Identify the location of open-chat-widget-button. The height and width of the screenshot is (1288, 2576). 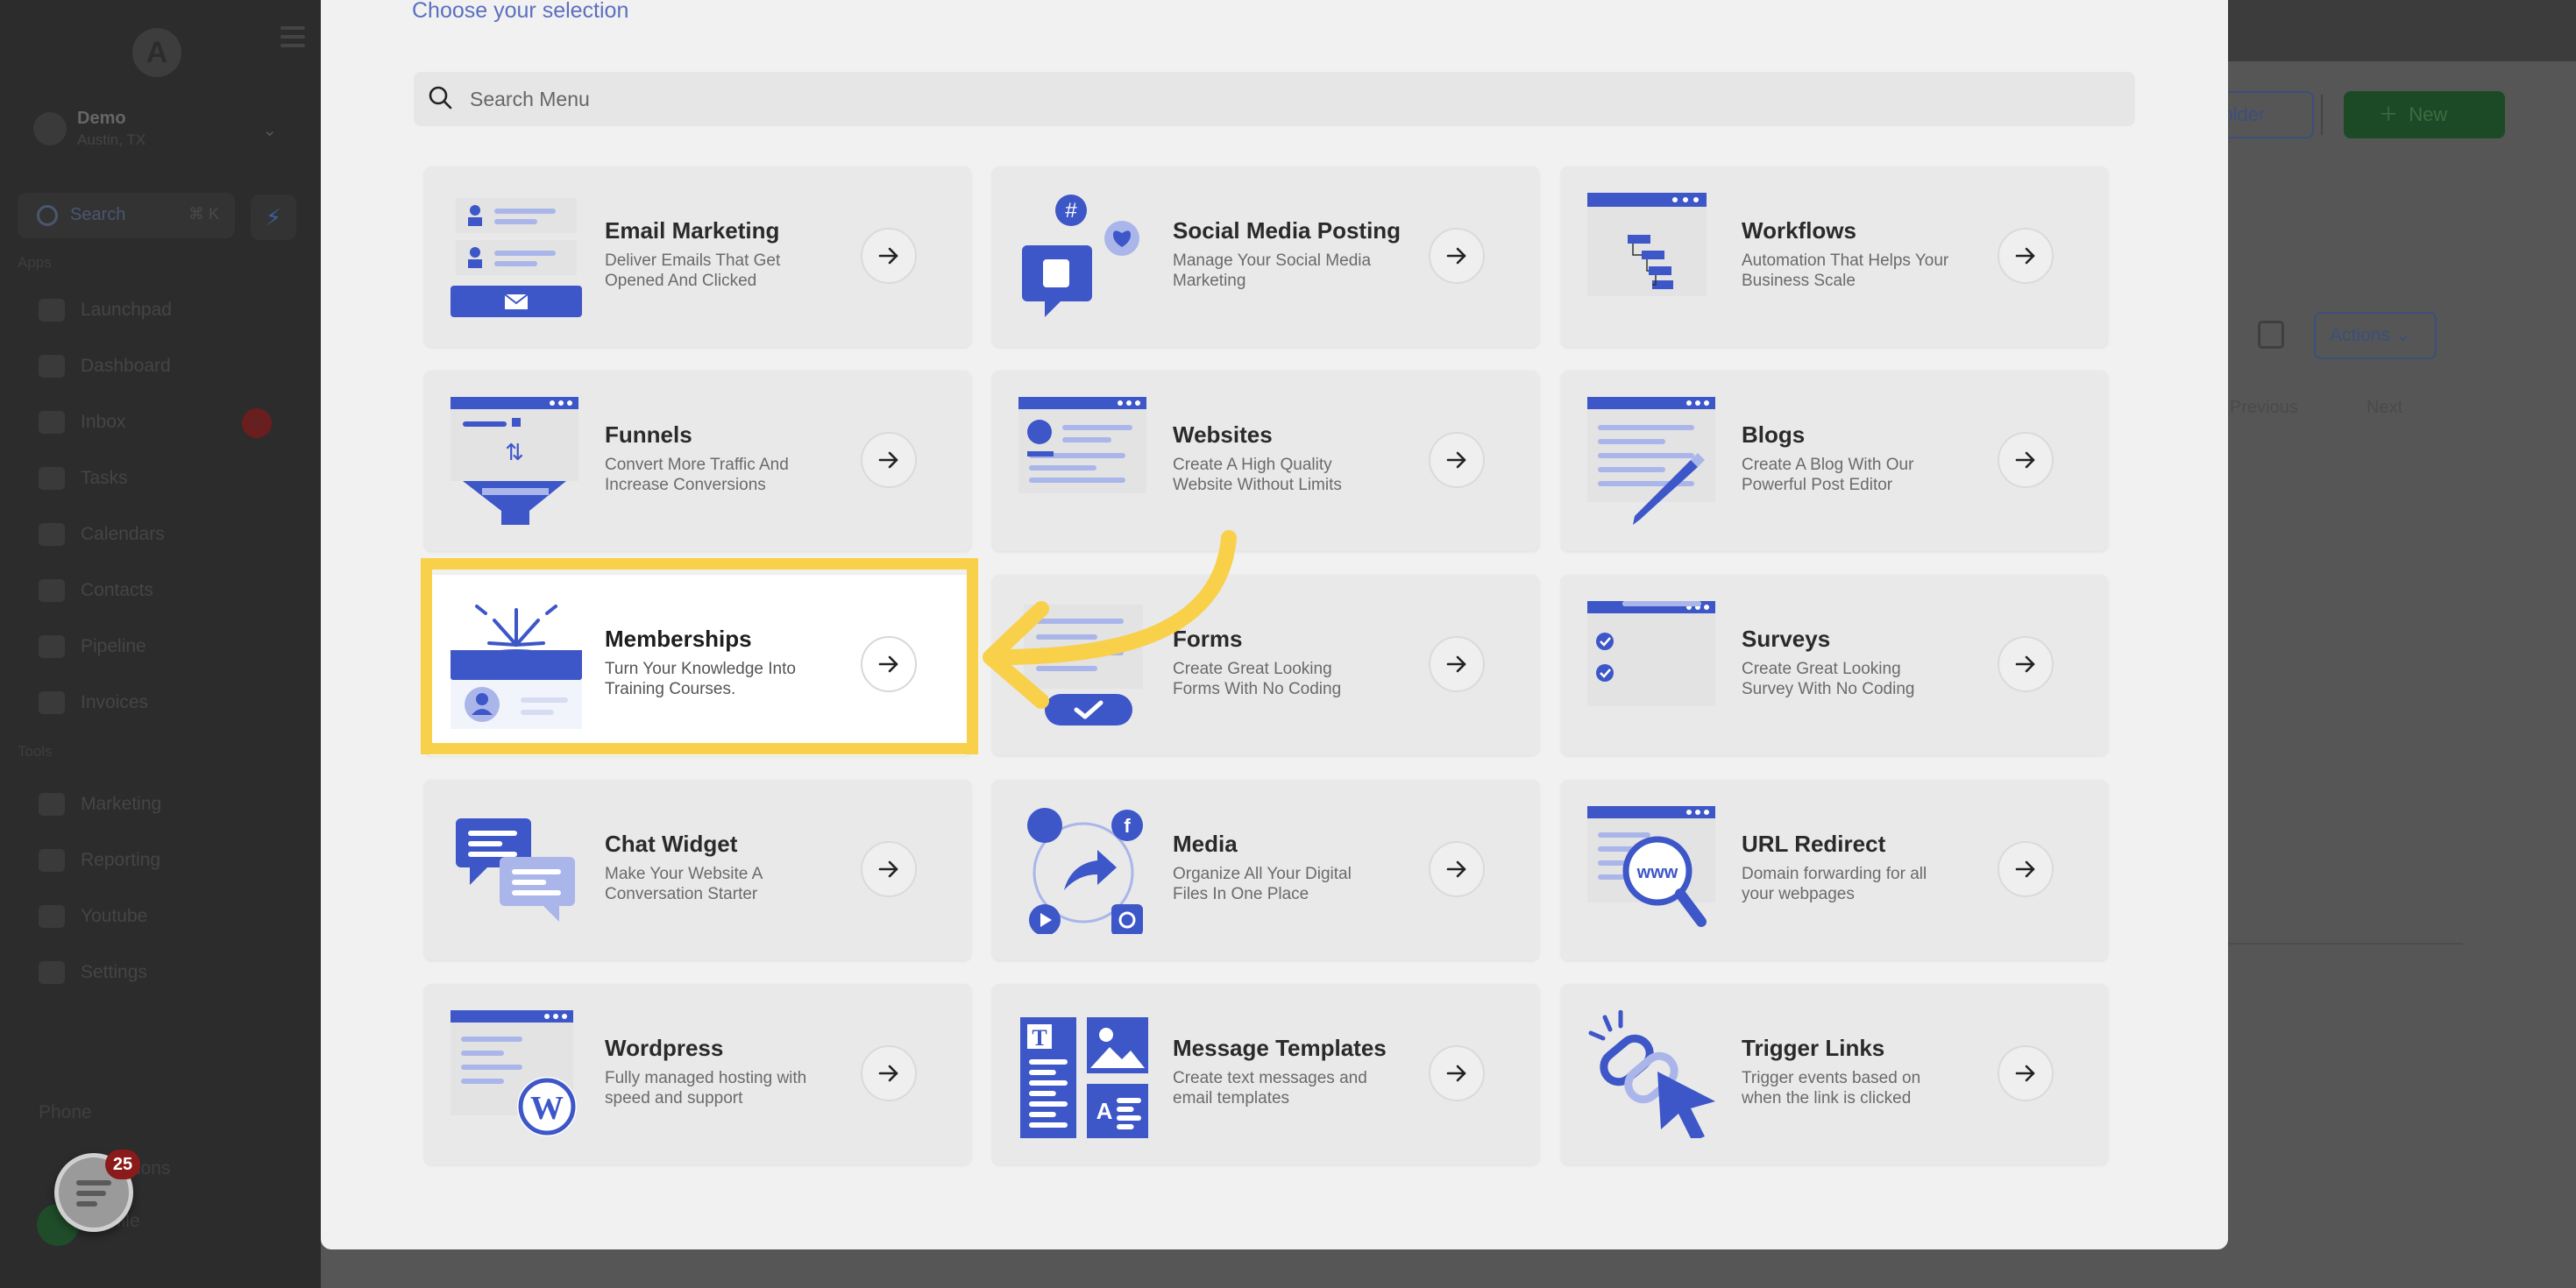
(889, 869).